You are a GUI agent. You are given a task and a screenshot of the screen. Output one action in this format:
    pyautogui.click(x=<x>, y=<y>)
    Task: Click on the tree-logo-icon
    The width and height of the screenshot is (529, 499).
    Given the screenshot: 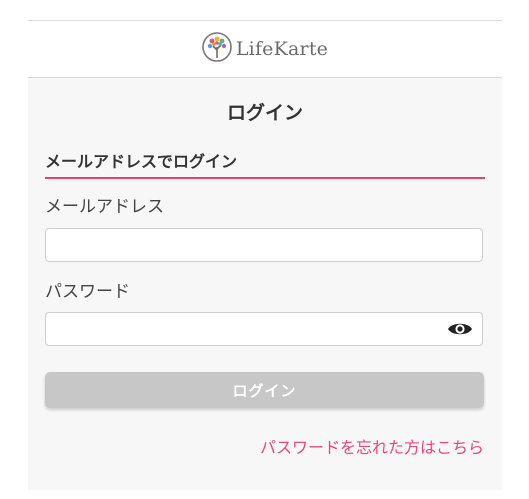 What is the action you would take?
    pyautogui.click(x=217, y=49)
    